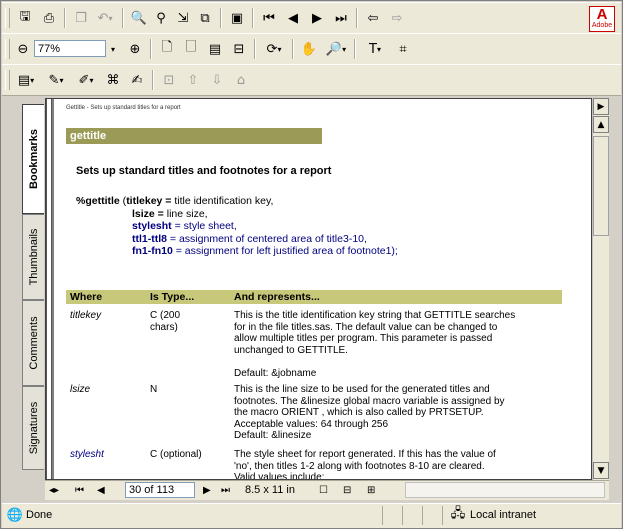 Image resolution: width=623 pixels, height=529 pixels. What do you see at coordinates (205, 18) in the screenshot?
I see `bookmark-icon: ⧉` at bounding box center [205, 18].